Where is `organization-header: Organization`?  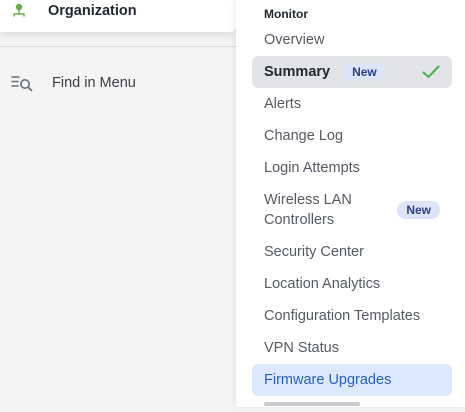
organization-header: Organization is located at coordinates (118, 16).